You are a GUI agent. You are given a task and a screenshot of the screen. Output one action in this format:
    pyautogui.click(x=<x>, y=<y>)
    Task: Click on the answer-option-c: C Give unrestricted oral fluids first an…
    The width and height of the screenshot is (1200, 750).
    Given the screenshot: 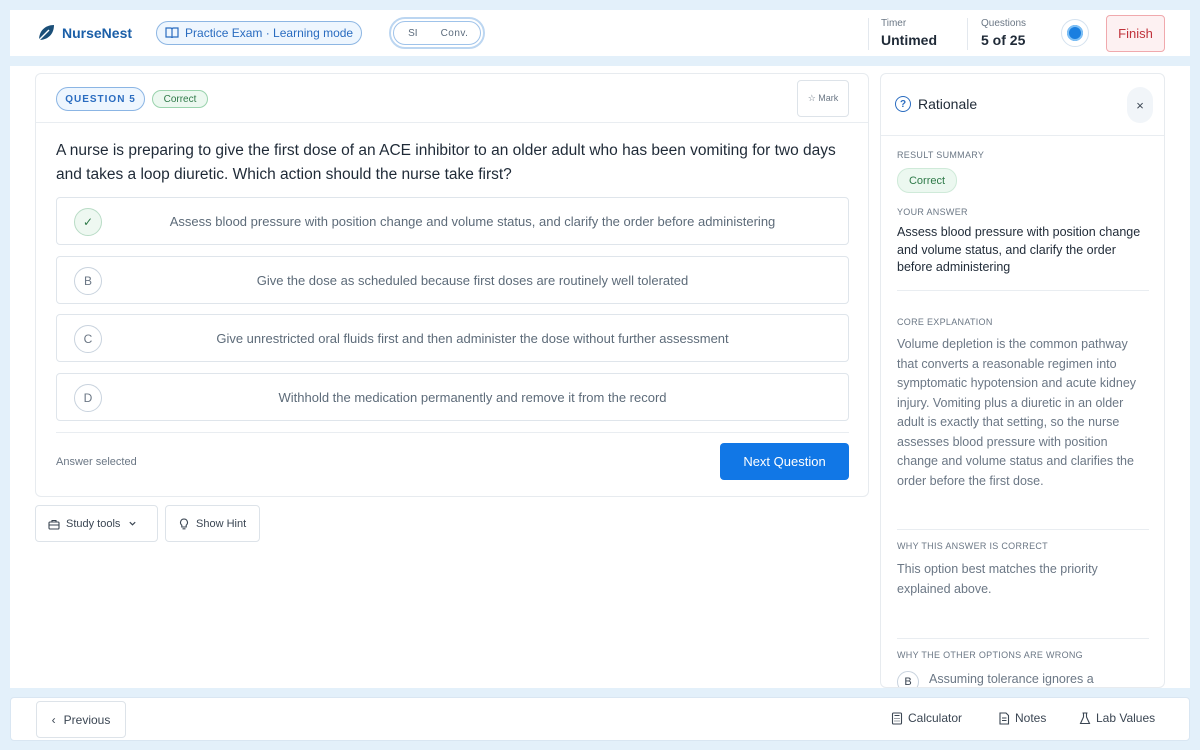 What is the action you would take?
    pyautogui.click(x=452, y=338)
    